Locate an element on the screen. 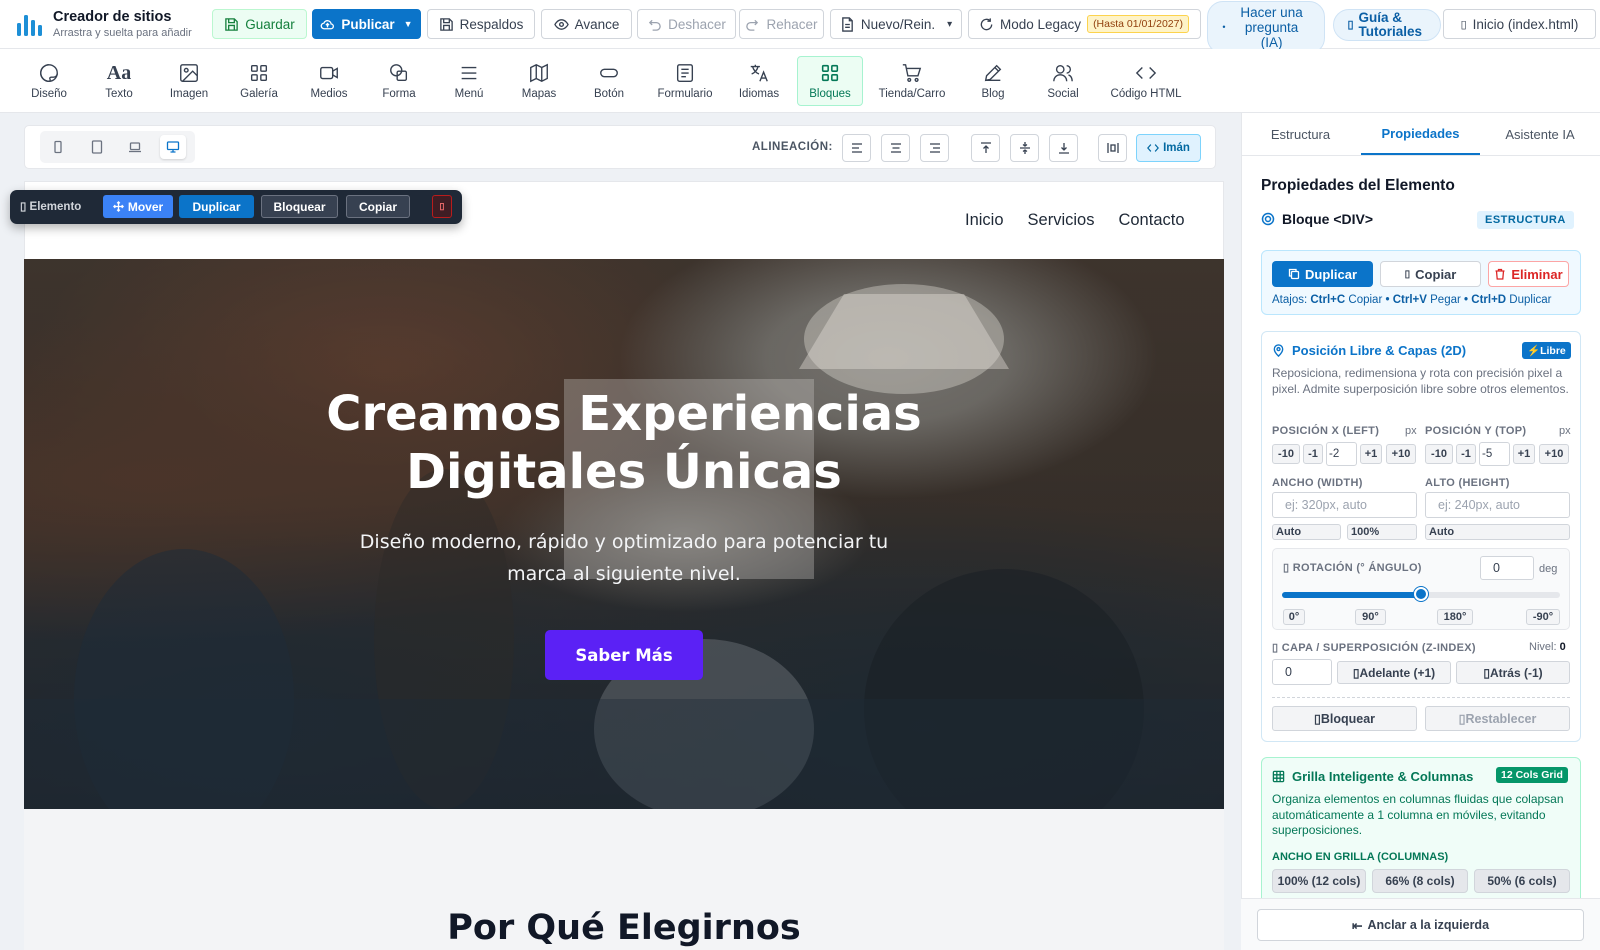 This screenshot has width=1600, height=950. site-nav-item: Inicio is located at coordinates (984, 220).